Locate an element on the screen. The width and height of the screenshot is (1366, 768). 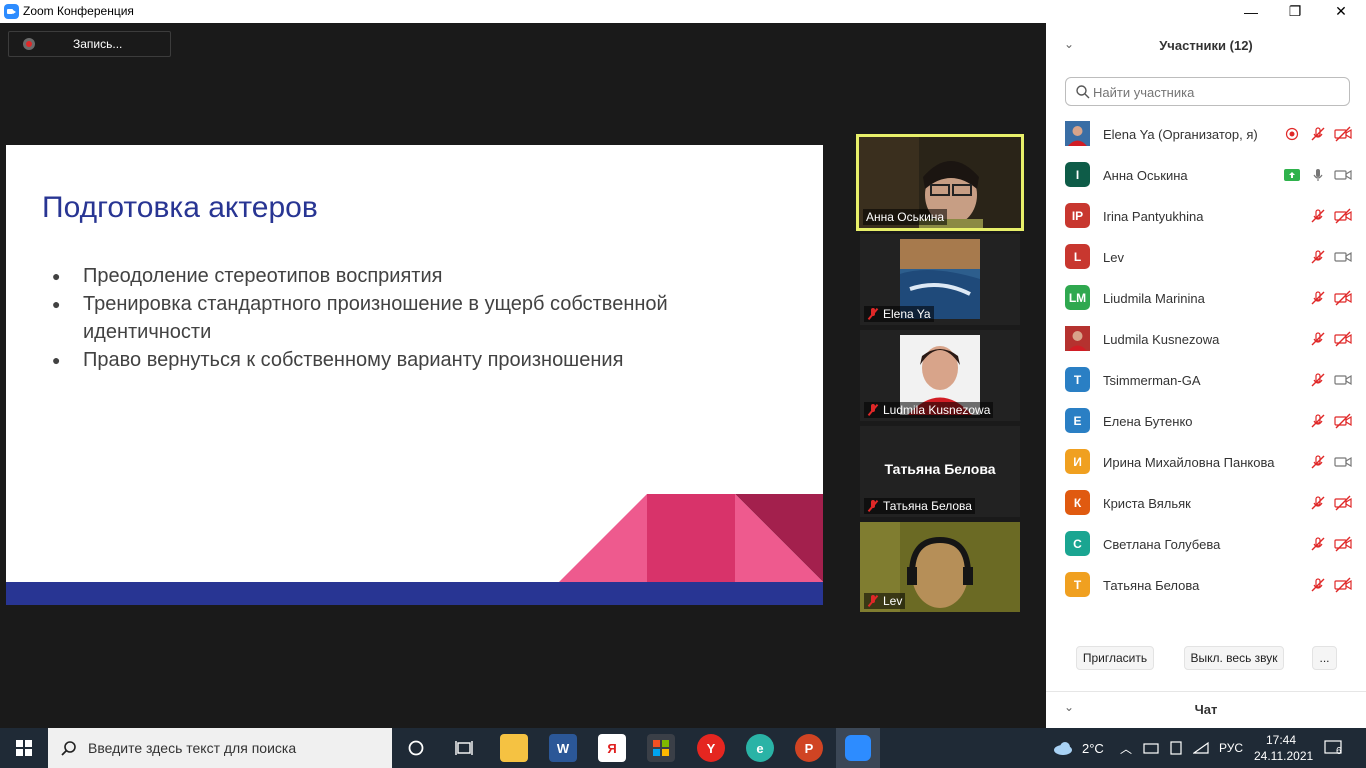
participant-row: Elena Ya (Организатор, я) is located at coordinates (1206, 134).